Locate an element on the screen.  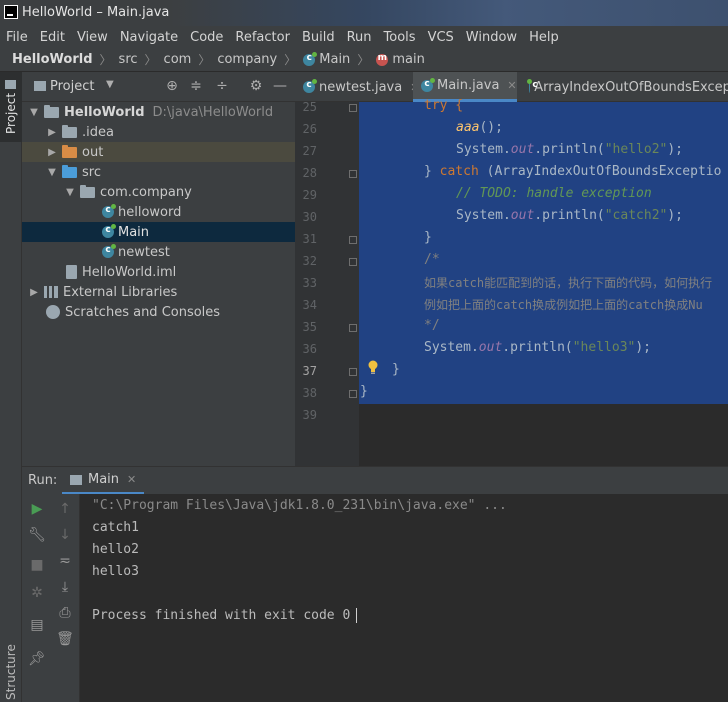
arrow-down-icon: ↓ is located at coordinates (65, 535).